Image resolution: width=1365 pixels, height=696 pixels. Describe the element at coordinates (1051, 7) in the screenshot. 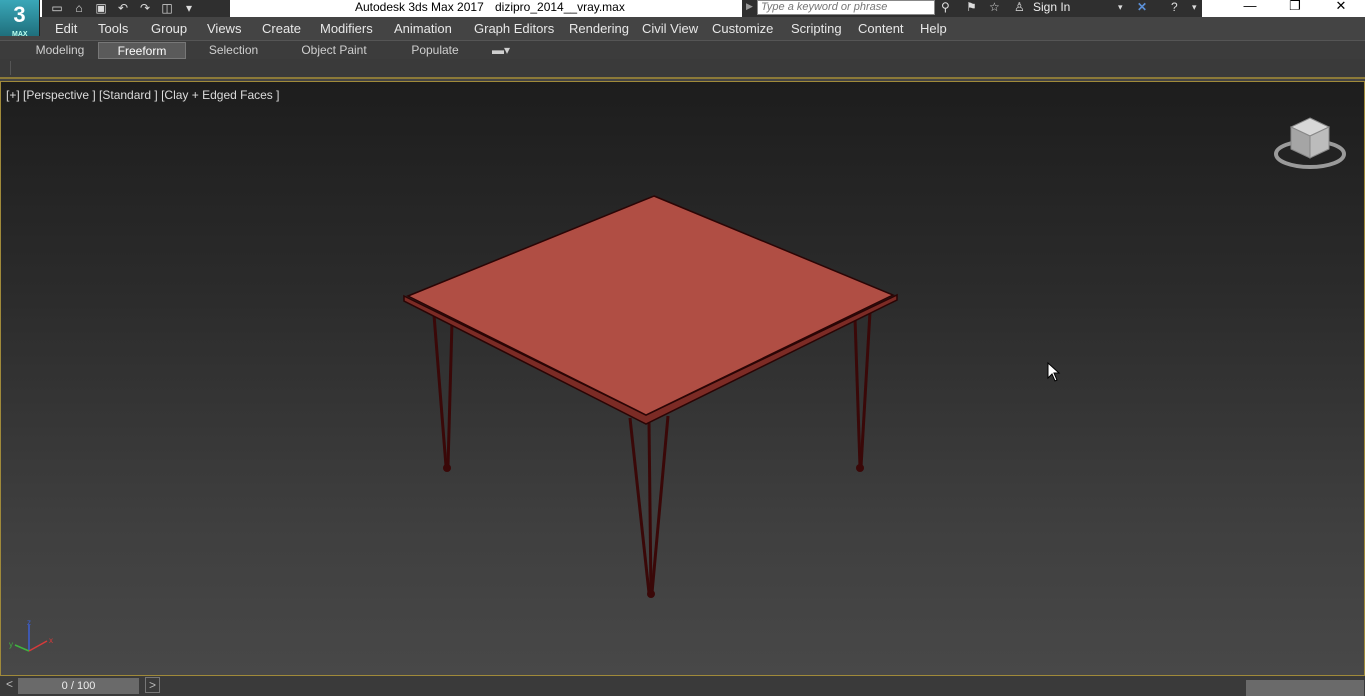

I see `sign-in-button: Sign In` at that location.